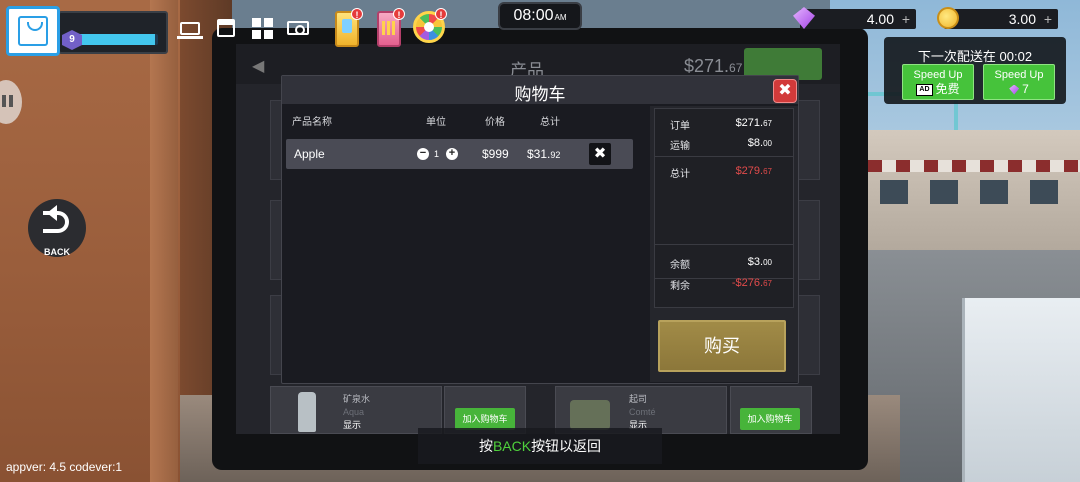  Describe the element at coordinates (759, 143) in the screenshot. I see `shipping-value: $8.00` at that location.